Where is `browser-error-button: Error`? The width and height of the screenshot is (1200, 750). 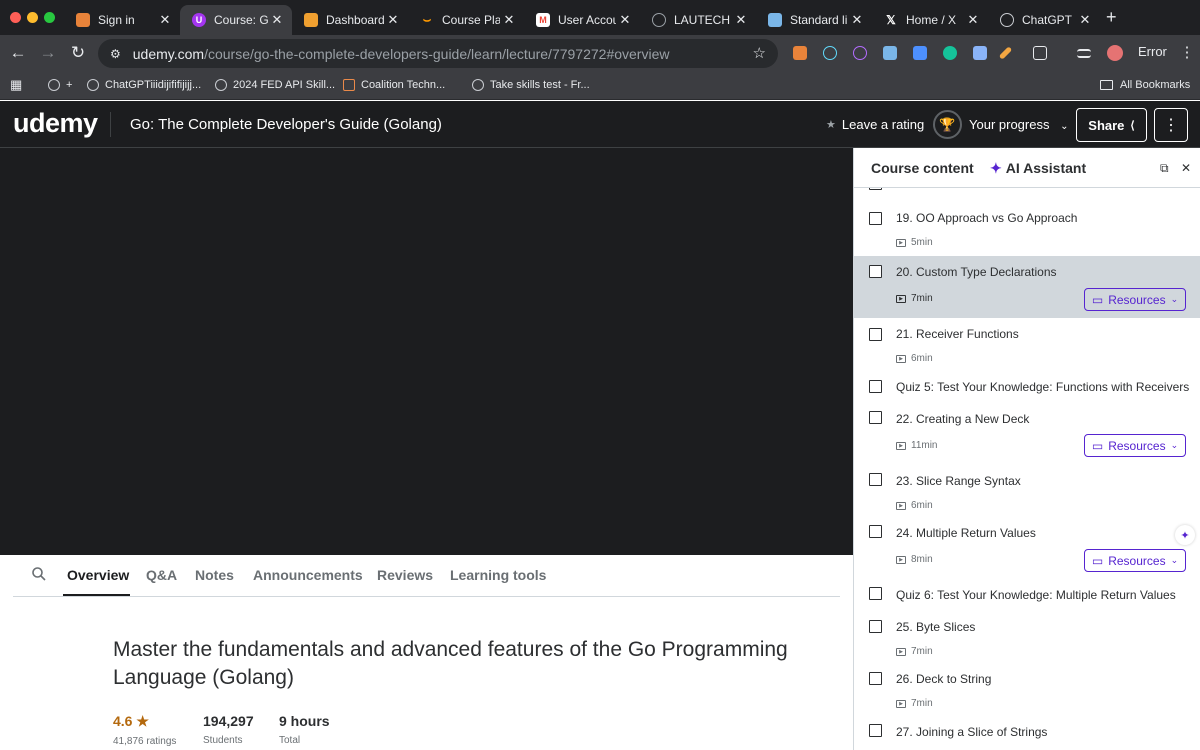
browser-error-button: Error is located at coordinates (1152, 51).